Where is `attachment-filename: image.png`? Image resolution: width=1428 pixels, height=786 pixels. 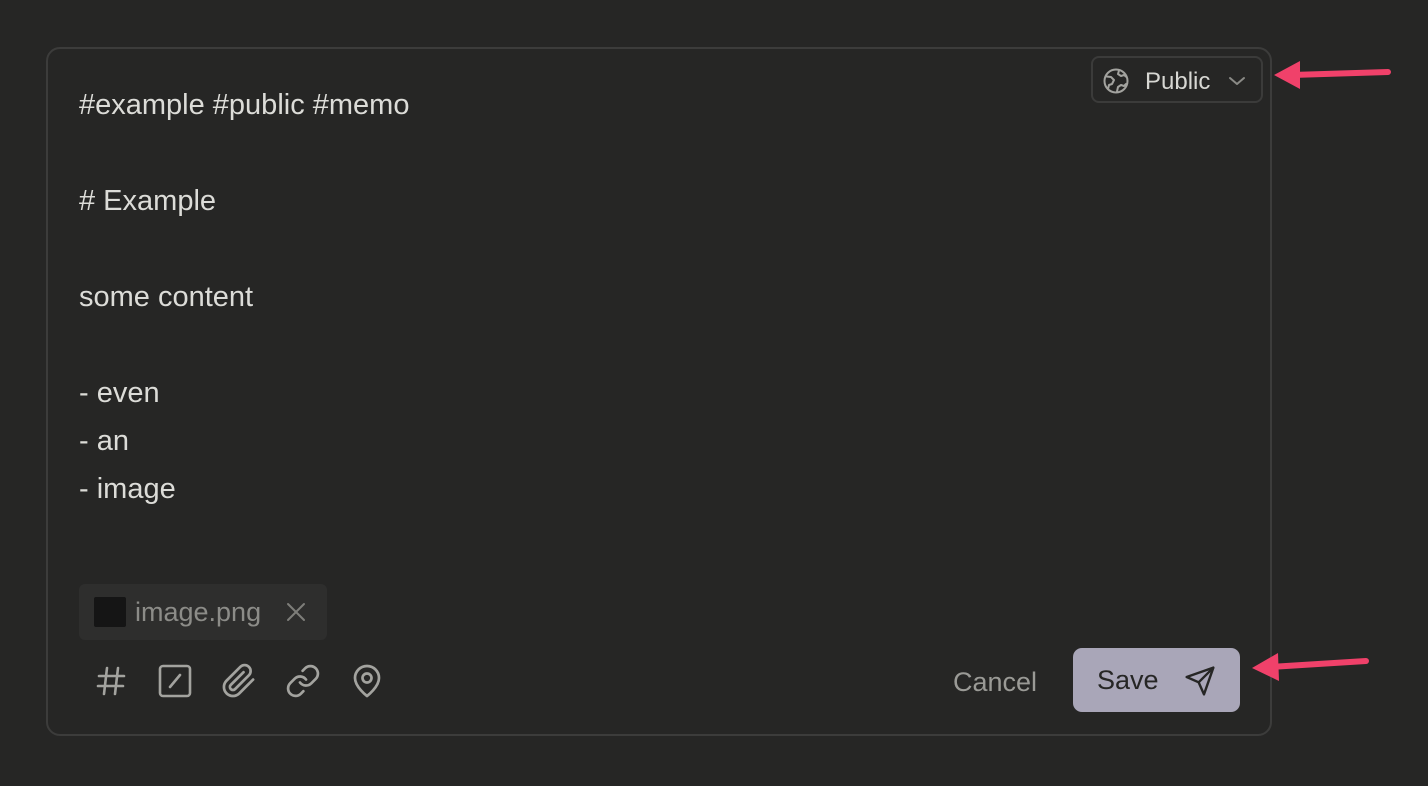
attachment-filename: image.png is located at coordinates (198, 612).